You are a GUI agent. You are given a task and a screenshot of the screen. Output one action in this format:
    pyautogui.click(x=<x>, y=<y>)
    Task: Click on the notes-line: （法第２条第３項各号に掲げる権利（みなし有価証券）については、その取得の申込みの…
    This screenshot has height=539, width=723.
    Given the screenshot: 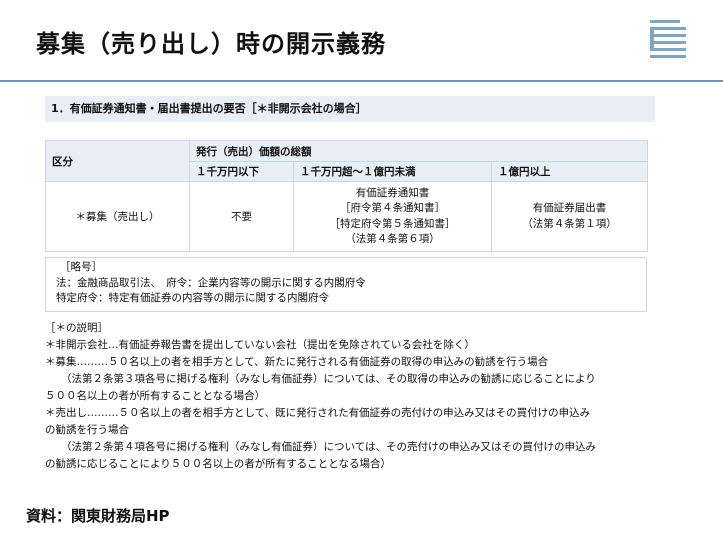 What is the action you would take?
    pyautogui.click(x=328, y=379)
    